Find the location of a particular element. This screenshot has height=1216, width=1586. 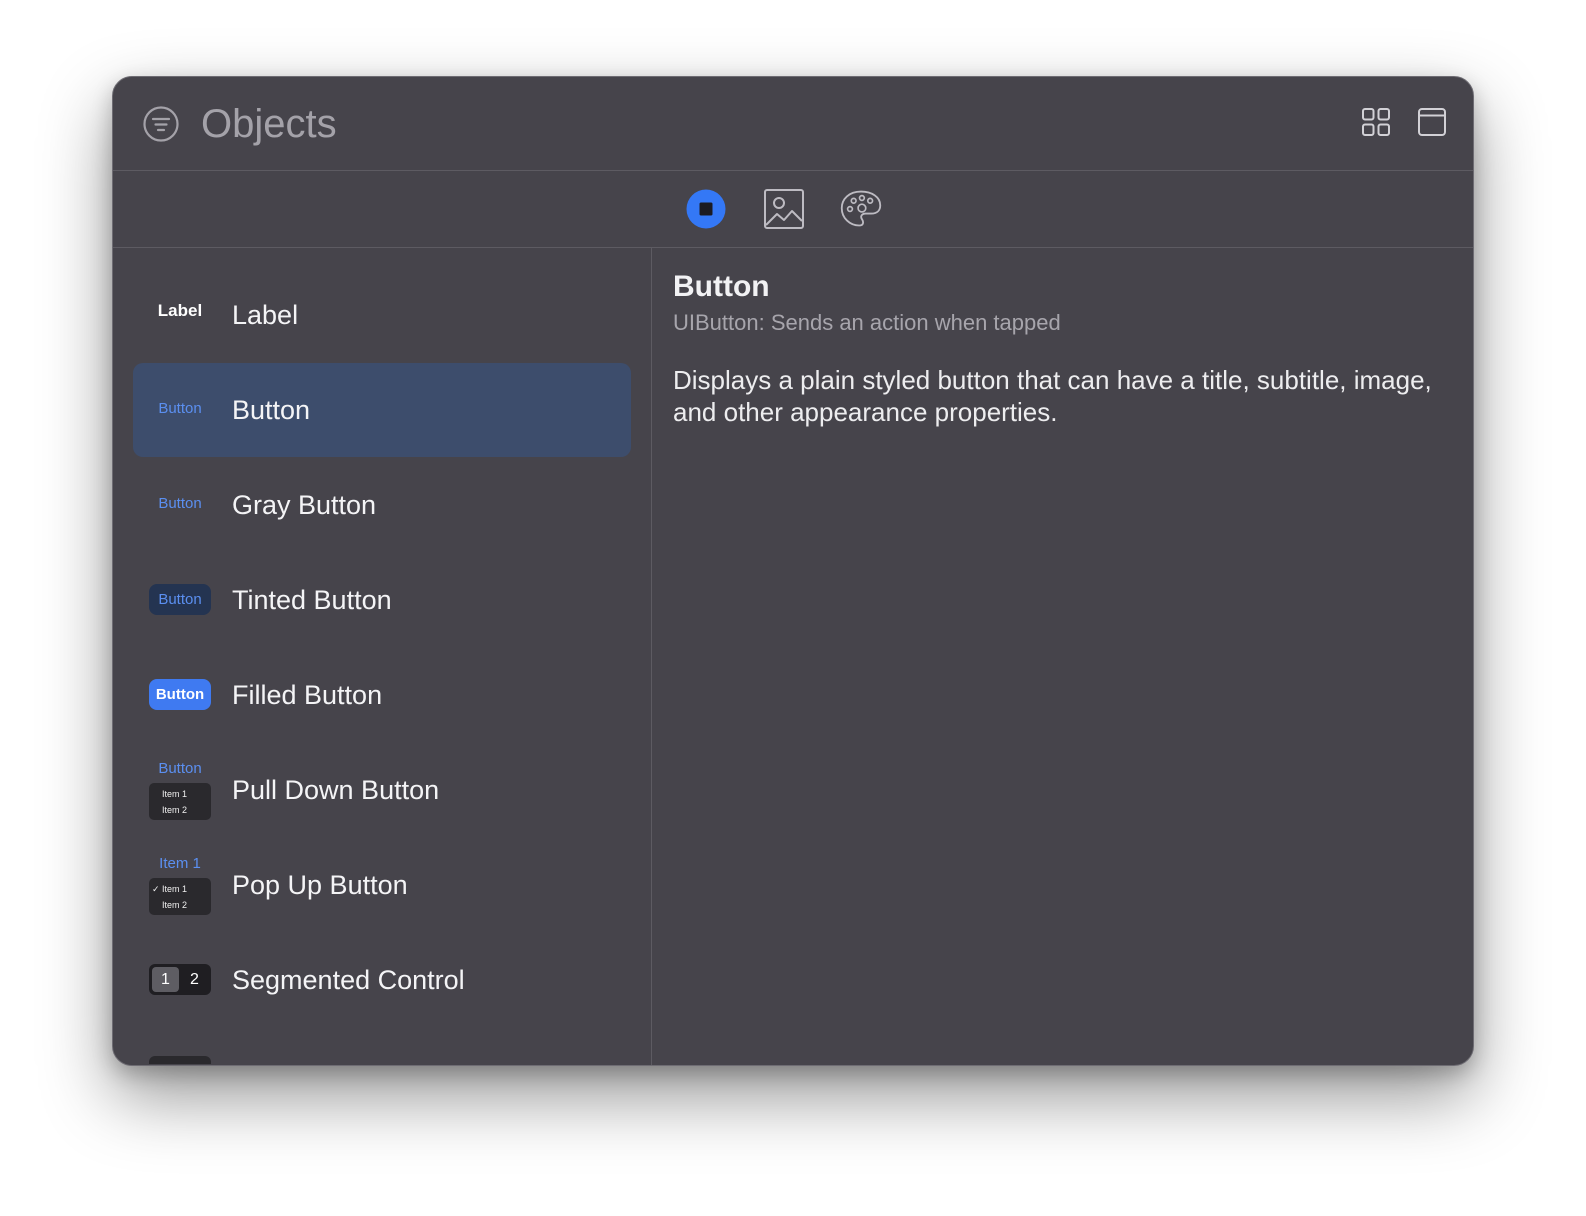

item-name: Tinted Button is located at coordinates (312, 600).